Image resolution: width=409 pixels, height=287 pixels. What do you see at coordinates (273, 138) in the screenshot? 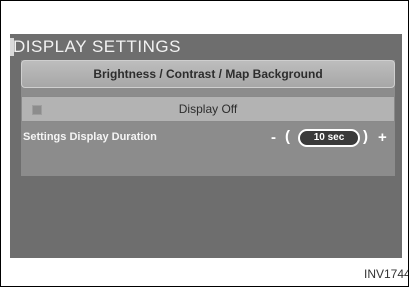
I see `duration-minus-button: -` at bounding box center [273, 138].